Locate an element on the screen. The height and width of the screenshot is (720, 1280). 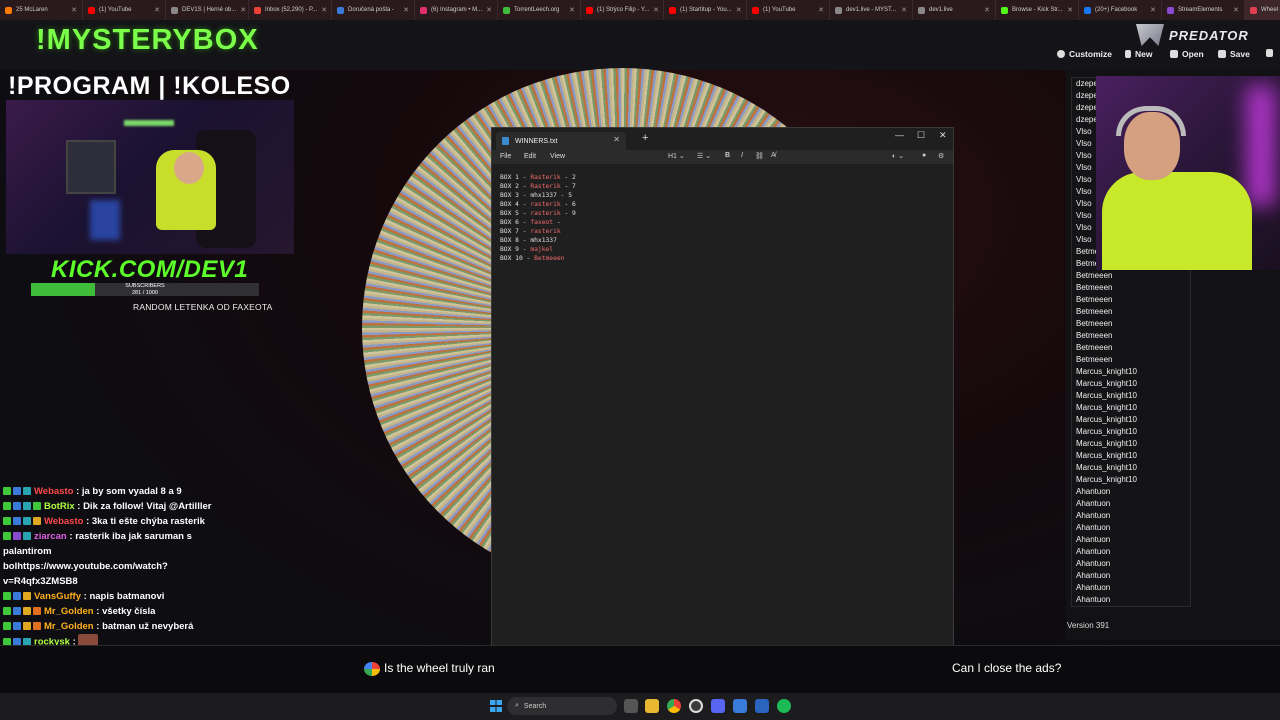
windows-start-icon is located at coordinates (496, 706).